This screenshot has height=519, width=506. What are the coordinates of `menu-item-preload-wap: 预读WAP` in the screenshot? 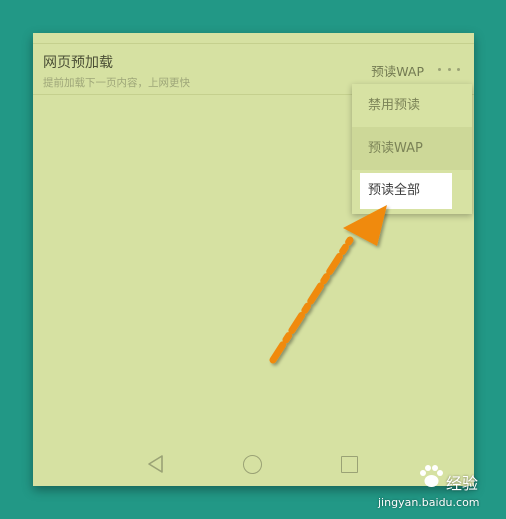 It's located at (412, 148).